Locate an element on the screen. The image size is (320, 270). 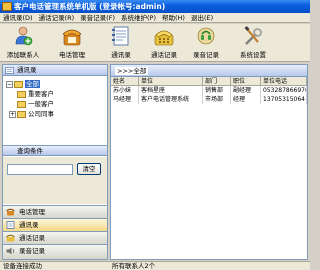
column-header-position: 职位 is located at coordinates (246, 81).